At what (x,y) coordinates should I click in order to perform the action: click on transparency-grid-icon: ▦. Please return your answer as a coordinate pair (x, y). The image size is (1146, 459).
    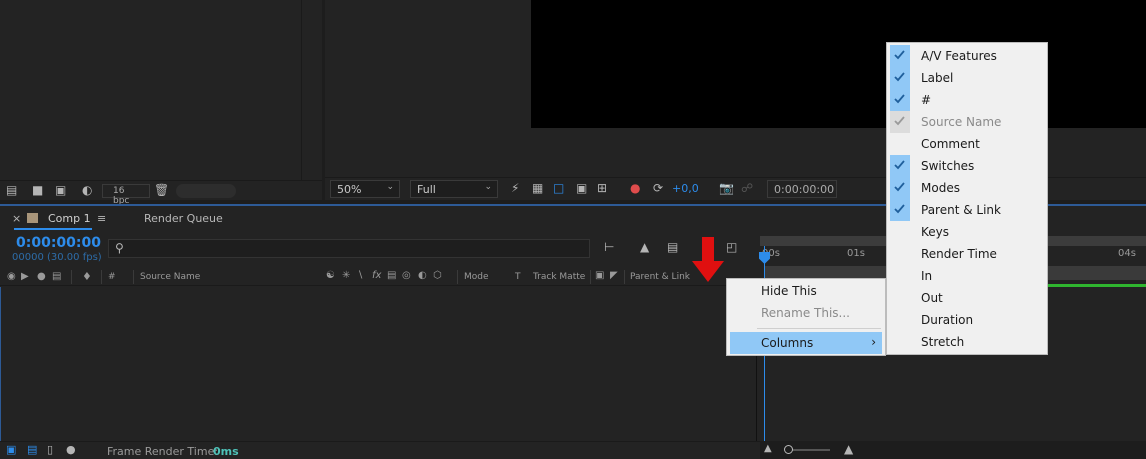
    Looking at the image, I should click on (537, 188).